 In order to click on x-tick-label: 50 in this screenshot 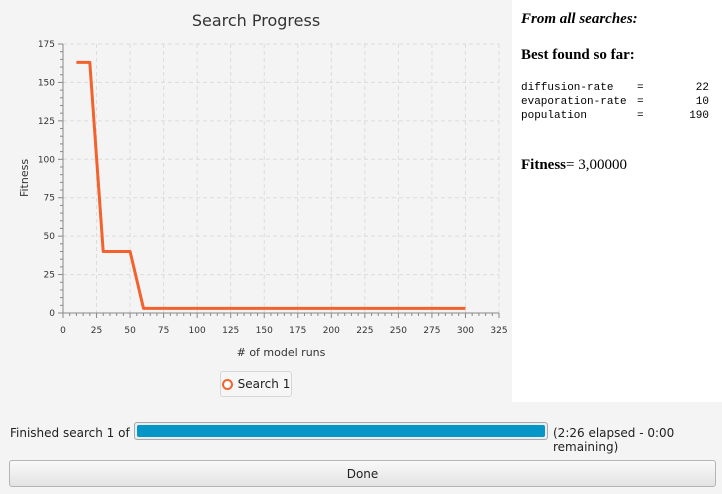, I will do `click(130, 331)`.